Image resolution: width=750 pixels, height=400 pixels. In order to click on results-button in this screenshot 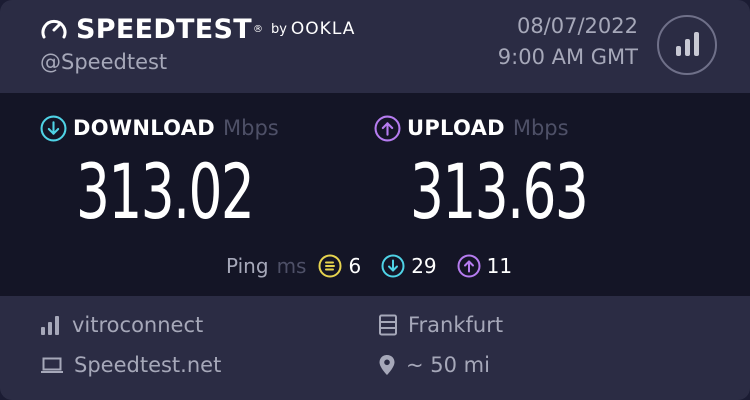, I will do `click(687, 45)`.